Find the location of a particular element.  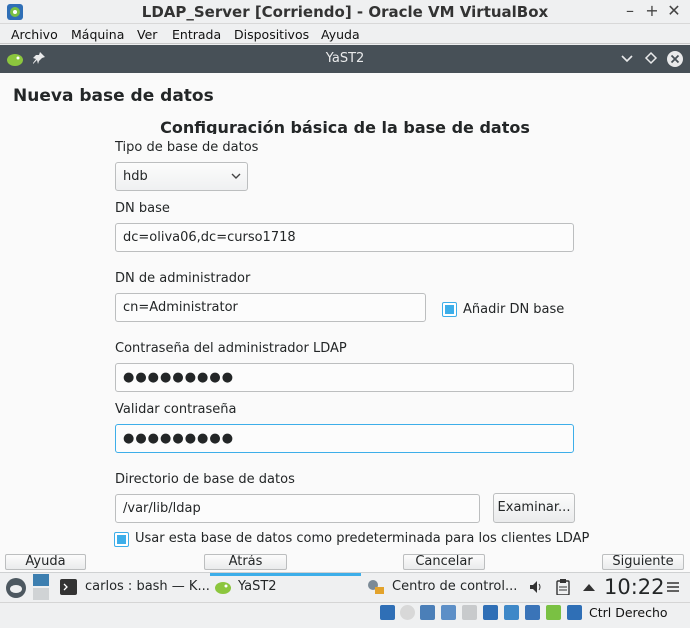

admin-password-label: Contraseña del administrador LDAP is located at coordinates (231, 348).